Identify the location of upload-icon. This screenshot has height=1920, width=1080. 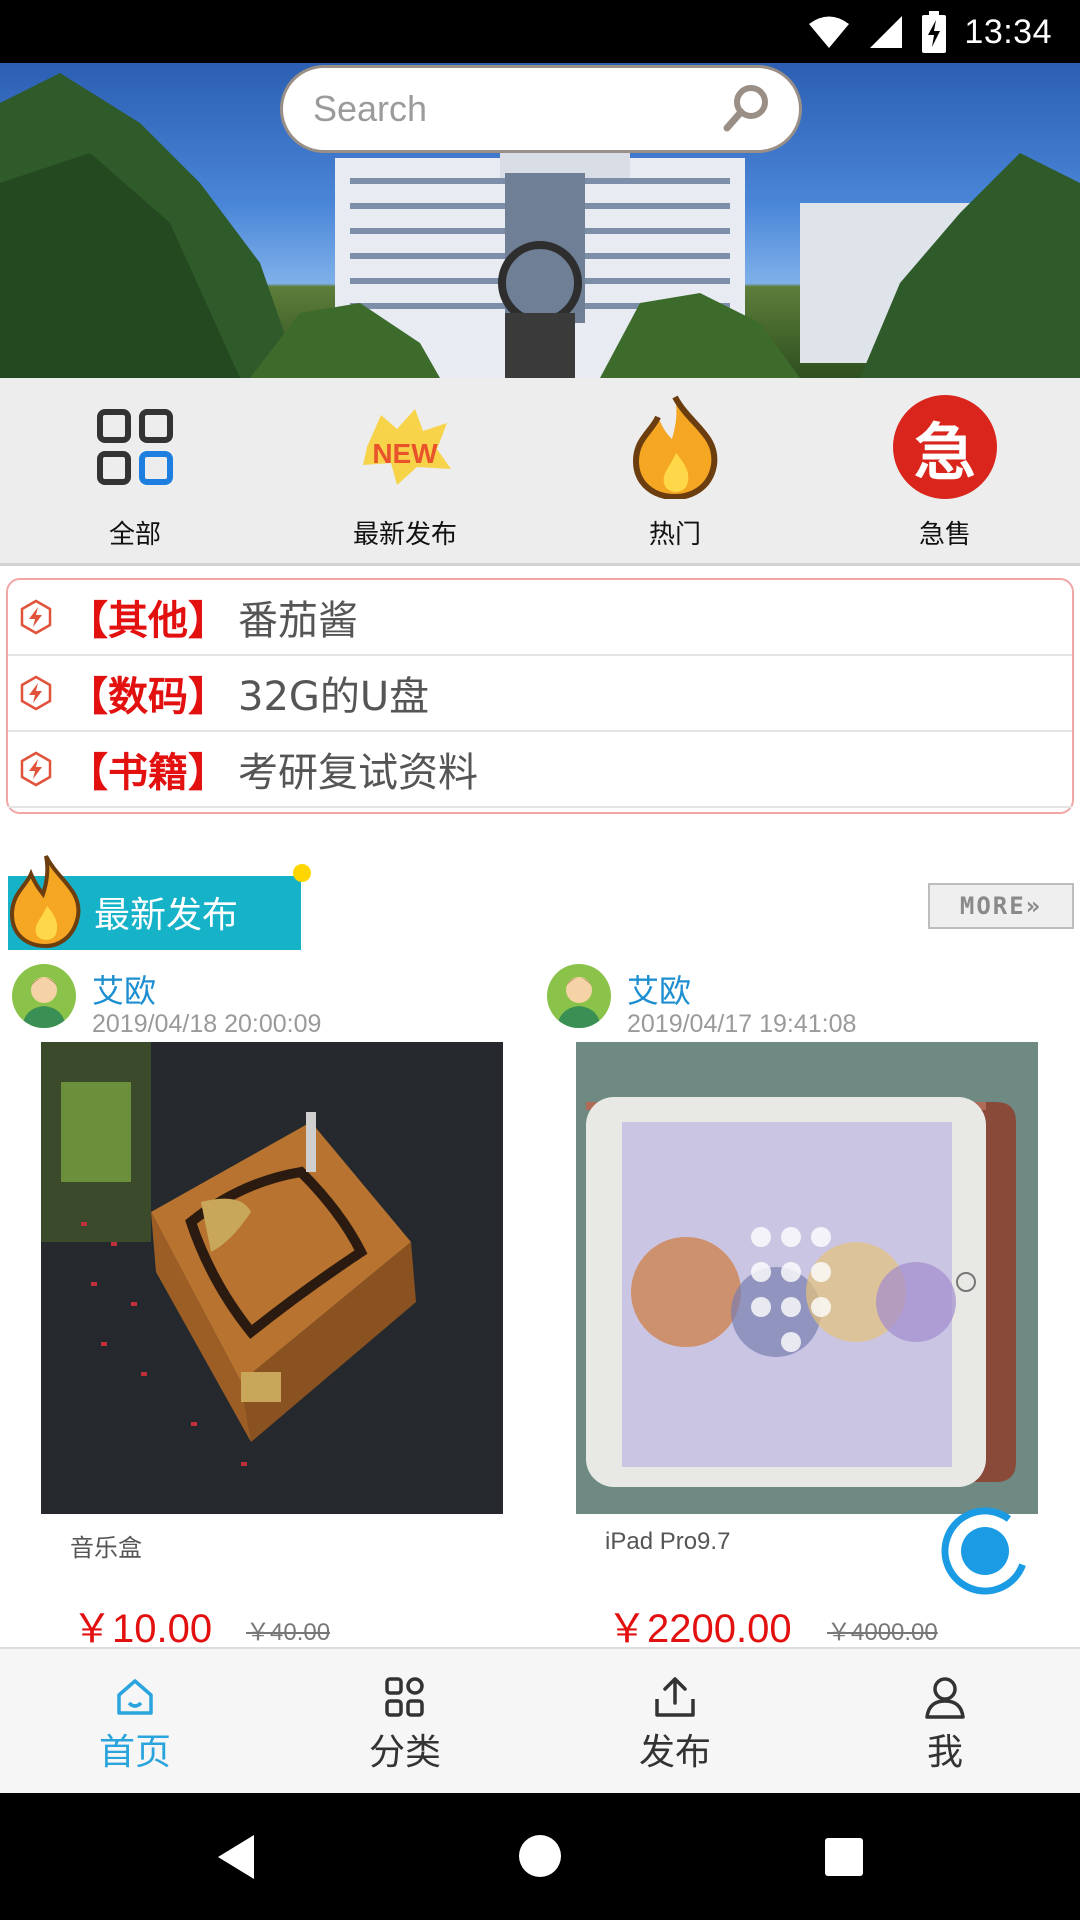
(675, 1697).